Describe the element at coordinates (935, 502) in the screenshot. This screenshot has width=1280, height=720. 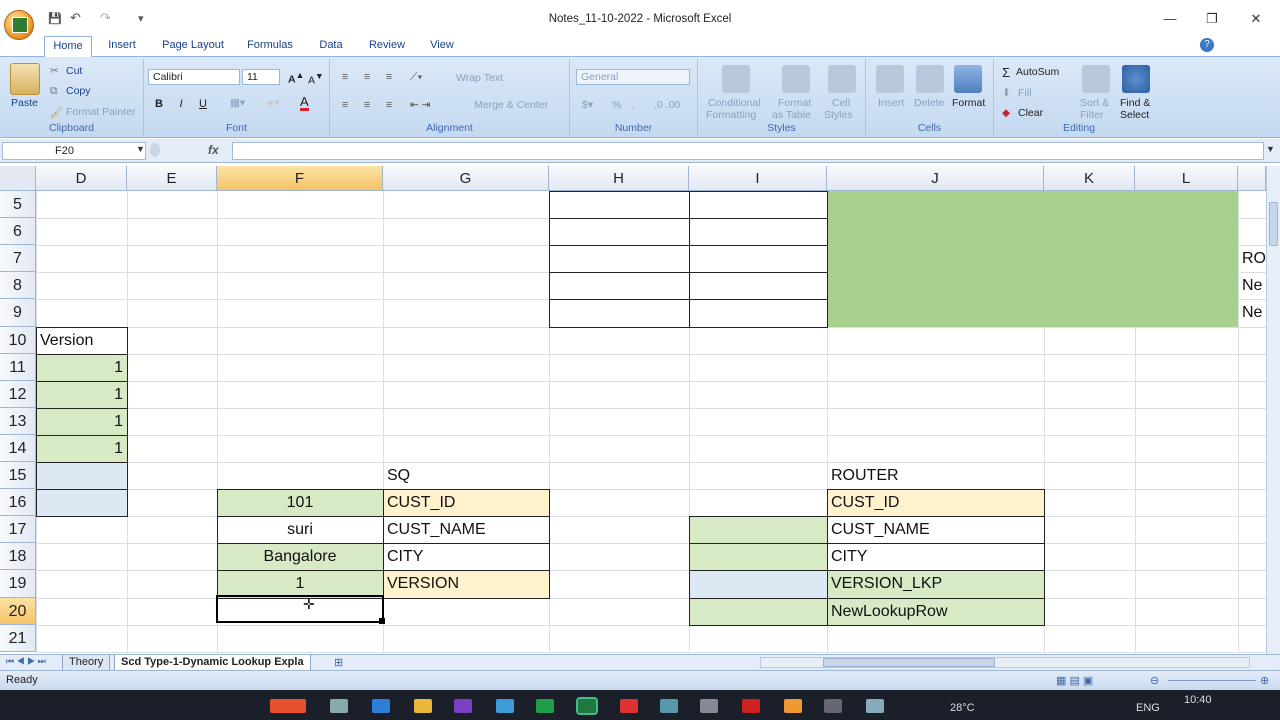
I see `cell-j16: CUST_ID` at that location.